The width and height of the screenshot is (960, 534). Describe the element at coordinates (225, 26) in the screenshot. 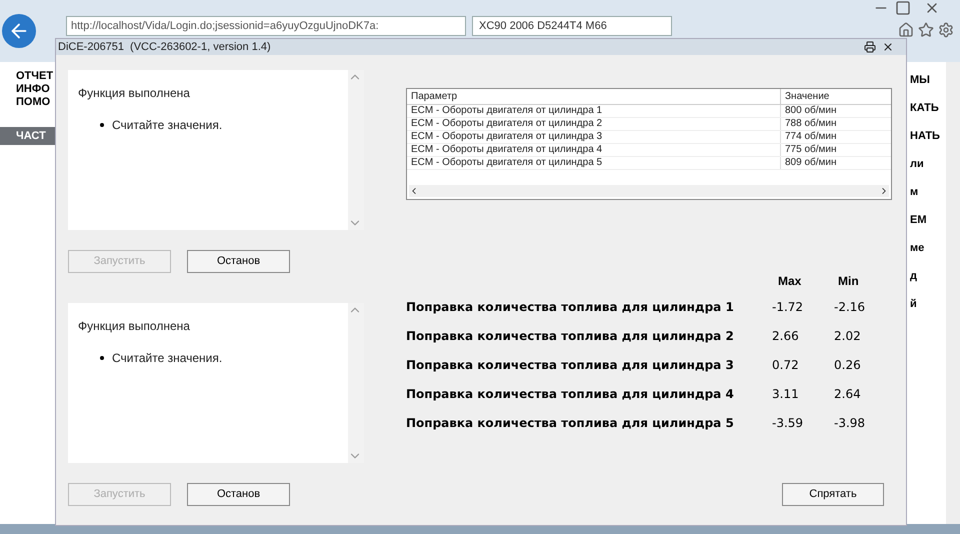

I see `address-text: http://localhost/Vida/Login.do;jsessionid=a6yuyOzguUjnoDK7a:` at that location.